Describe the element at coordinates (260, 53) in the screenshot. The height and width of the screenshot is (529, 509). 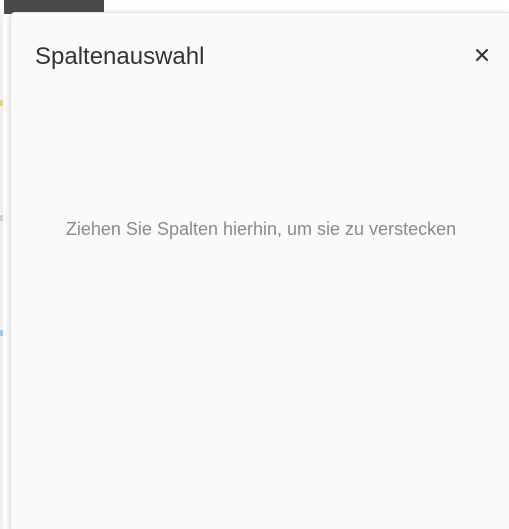
I see `column-chooser-header: Spaltenauswahl` at that location.